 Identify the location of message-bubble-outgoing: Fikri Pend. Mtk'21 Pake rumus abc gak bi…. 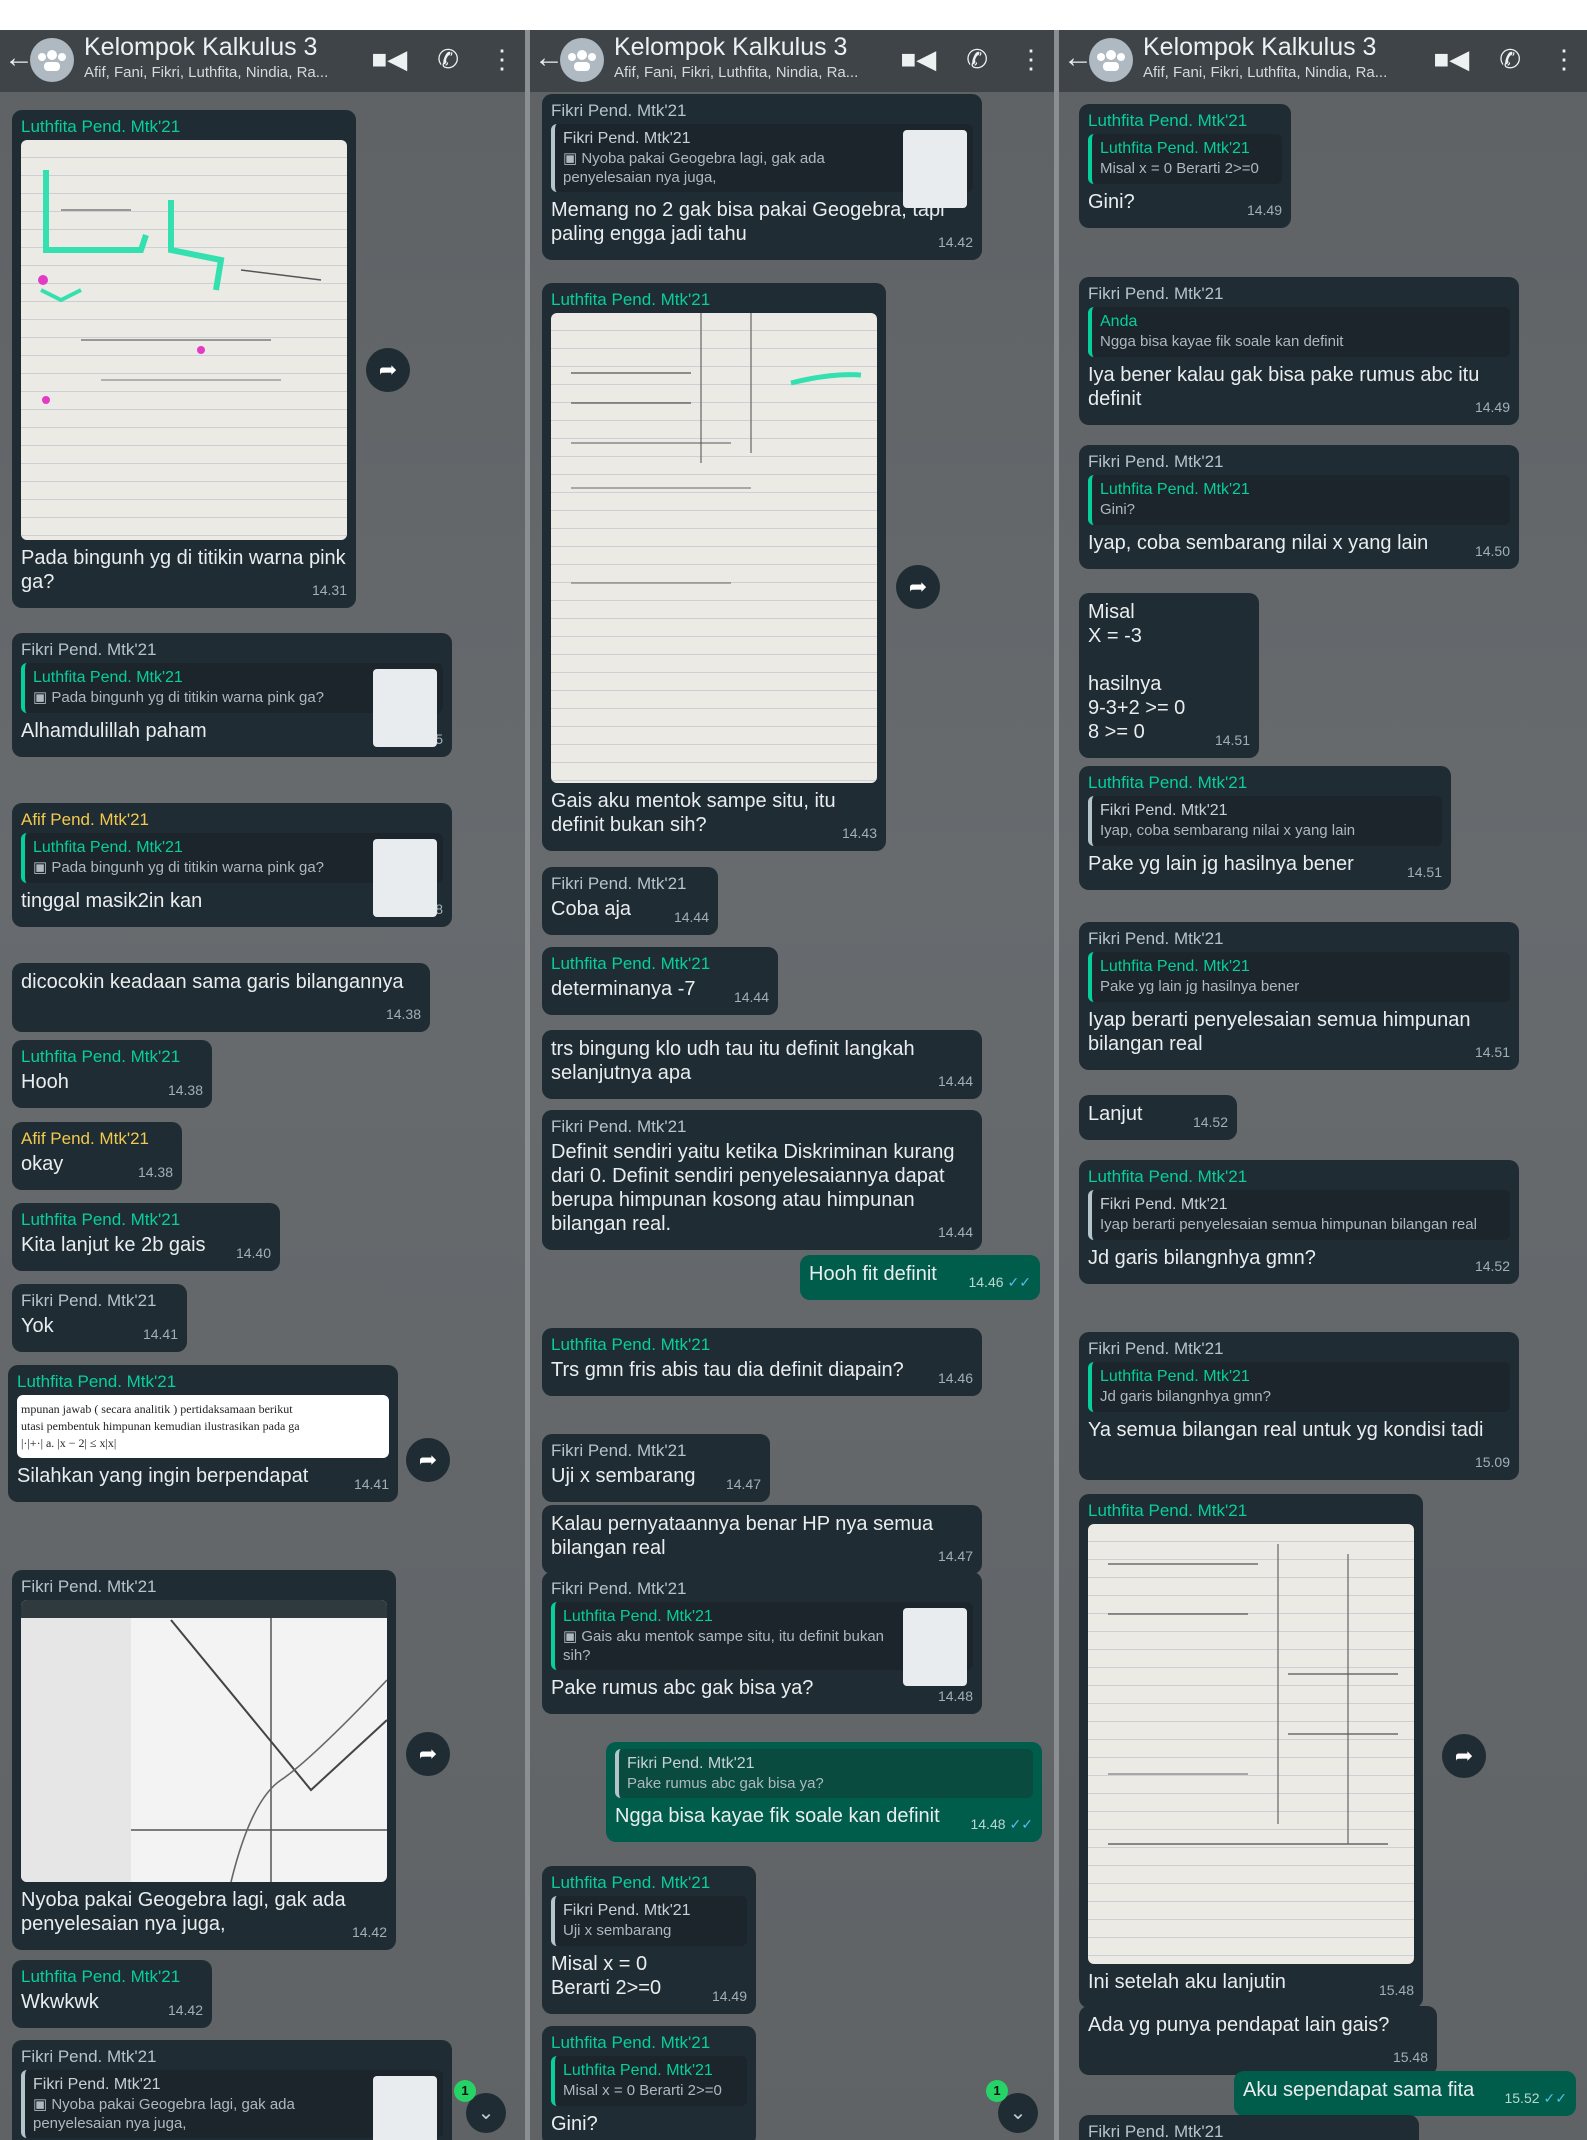
(824, 1792).